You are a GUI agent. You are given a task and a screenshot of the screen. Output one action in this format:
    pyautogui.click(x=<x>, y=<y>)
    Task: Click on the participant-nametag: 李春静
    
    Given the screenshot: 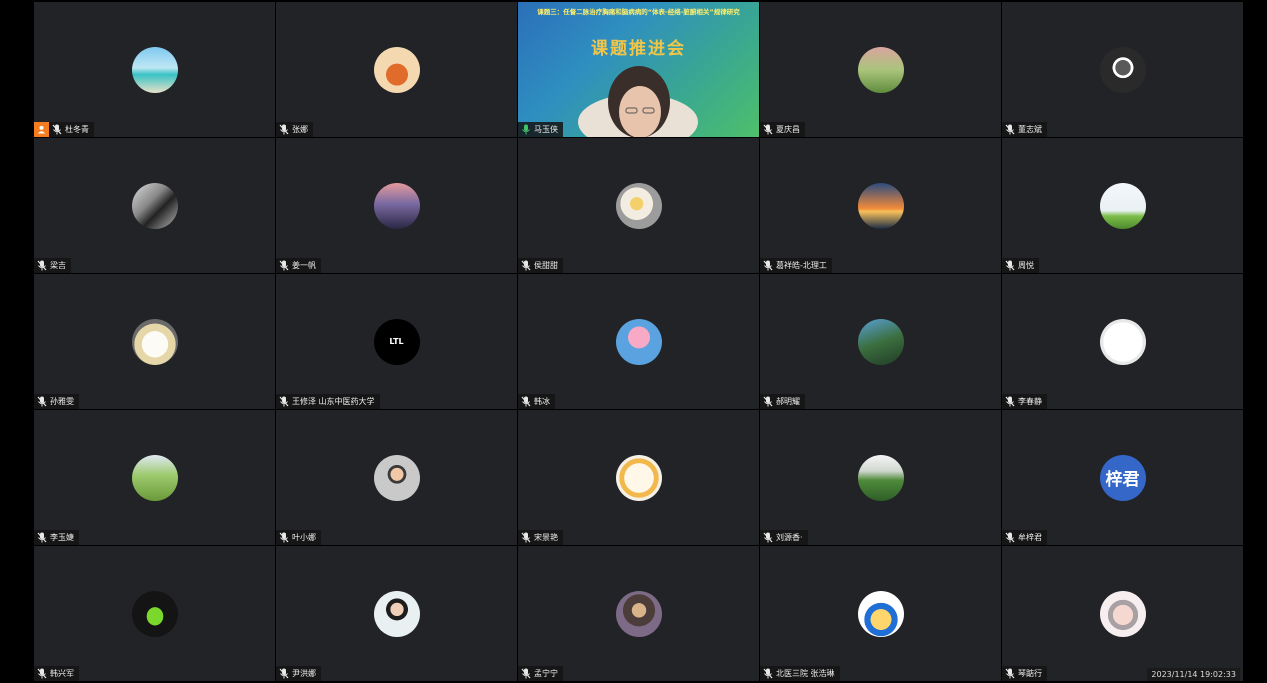 What is the action you would take?
    pyautogui.click(x=1024, y=401)
    